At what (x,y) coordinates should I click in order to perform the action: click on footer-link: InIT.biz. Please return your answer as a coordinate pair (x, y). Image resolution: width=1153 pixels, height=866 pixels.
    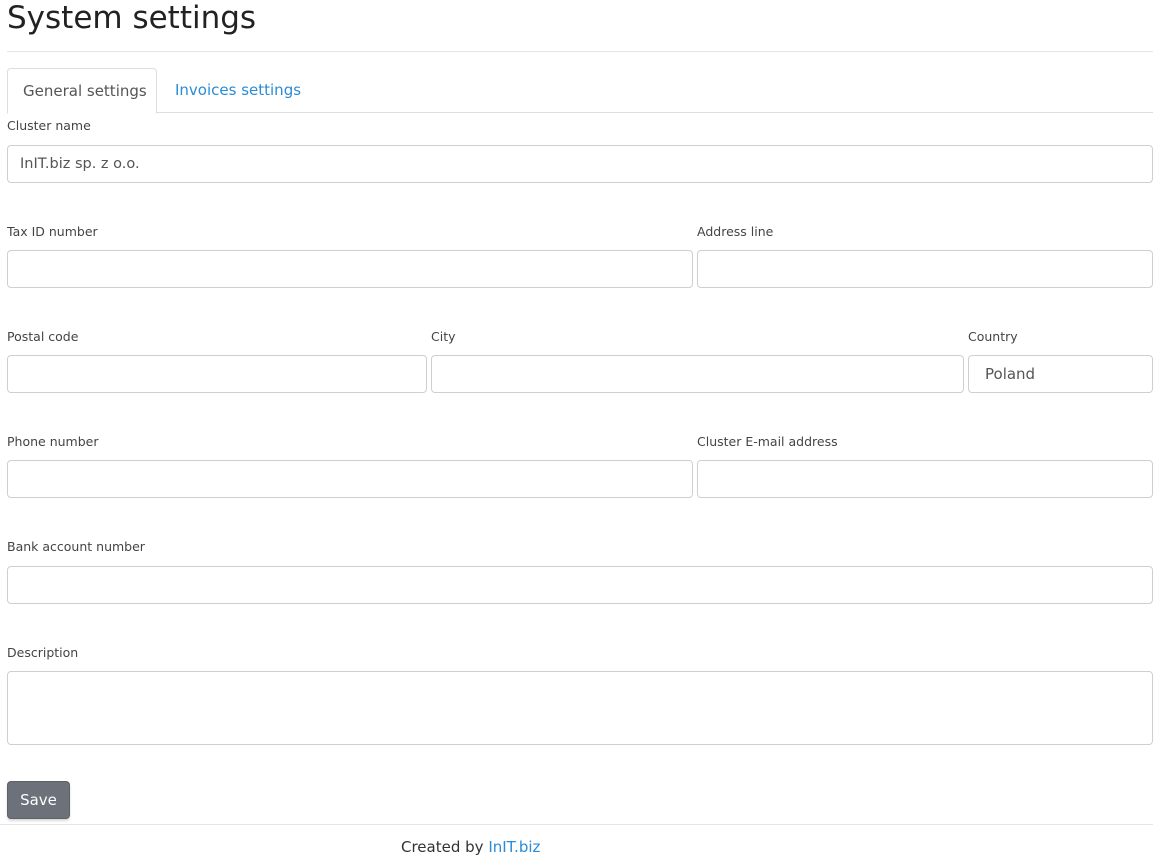
    Looking at the image, I should click on (514, 847).